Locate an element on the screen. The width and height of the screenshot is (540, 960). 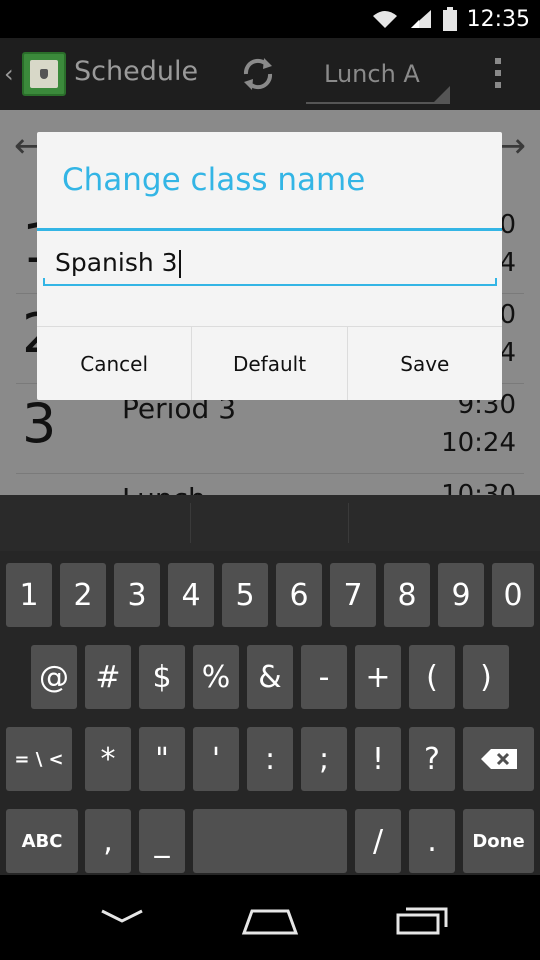
key-5: 5 is located at coordinates (245, 595).